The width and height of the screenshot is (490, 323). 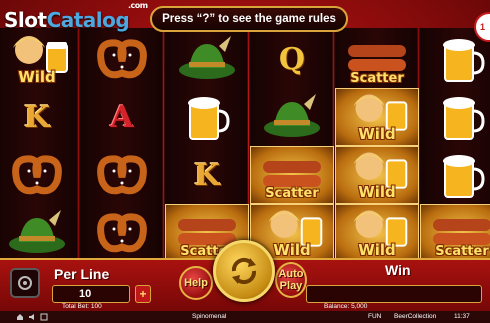 What do you see at coordinates (82, 306) in the screenshot?
I see `total-bet: Total Bet: 100` at bounding box center [82, 306].